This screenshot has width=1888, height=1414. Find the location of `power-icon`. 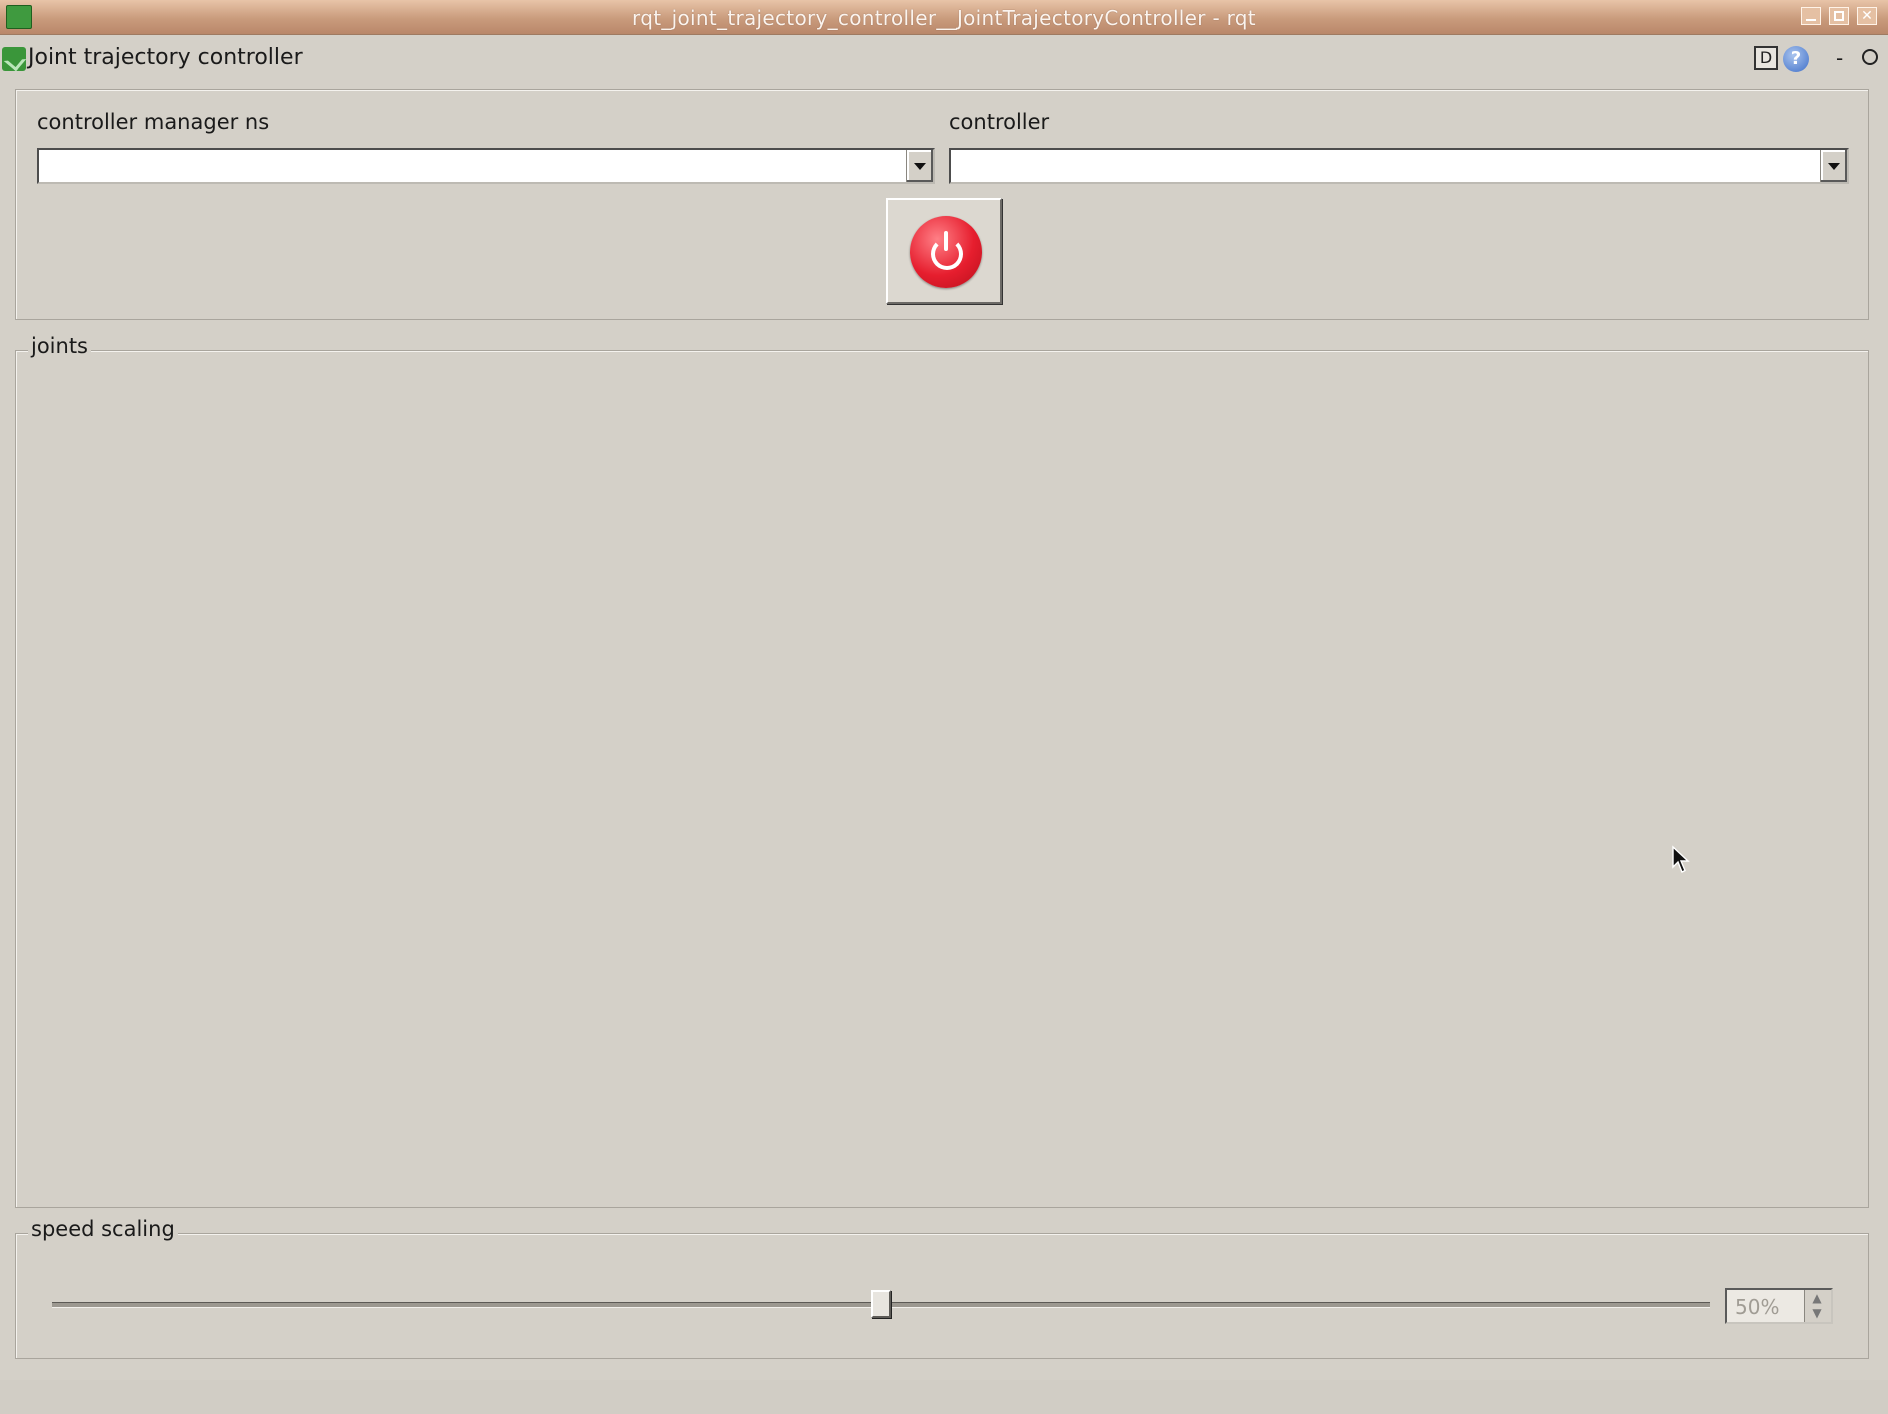

power-icon is located at coordinates (946, 252).